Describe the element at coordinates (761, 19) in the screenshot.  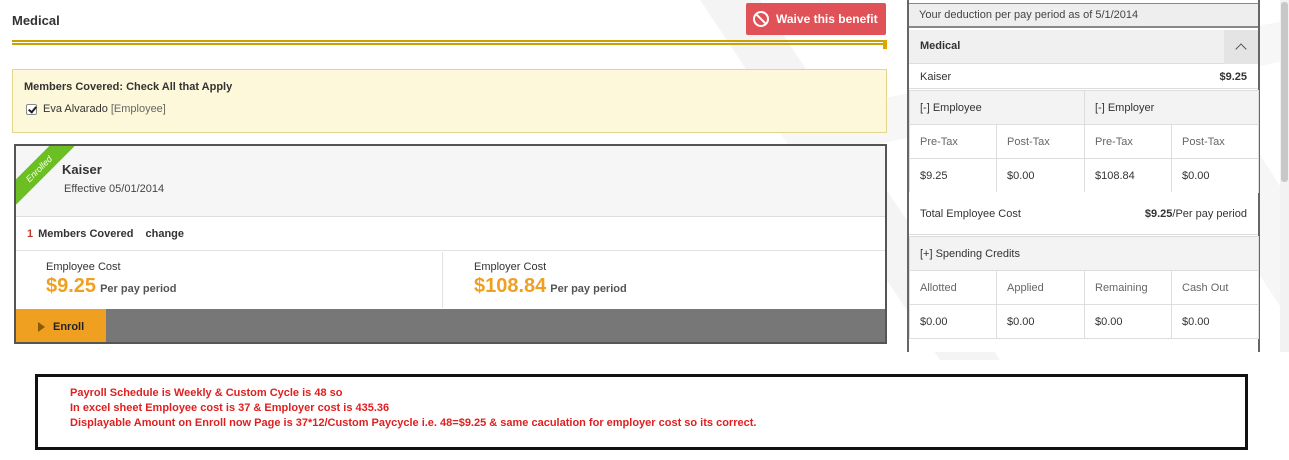
I see `ban-icon` at that location.